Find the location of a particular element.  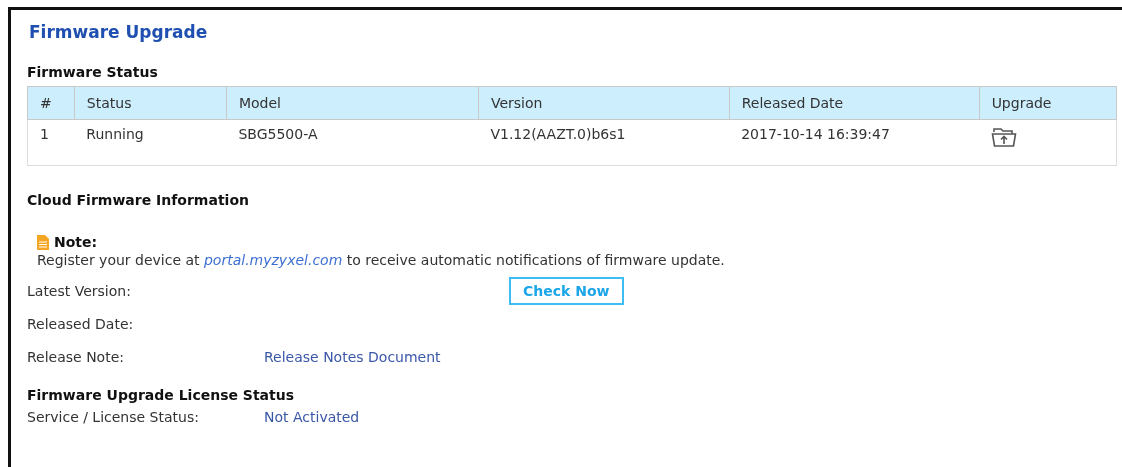

column-header: Status is located at coordinates (150, 103).